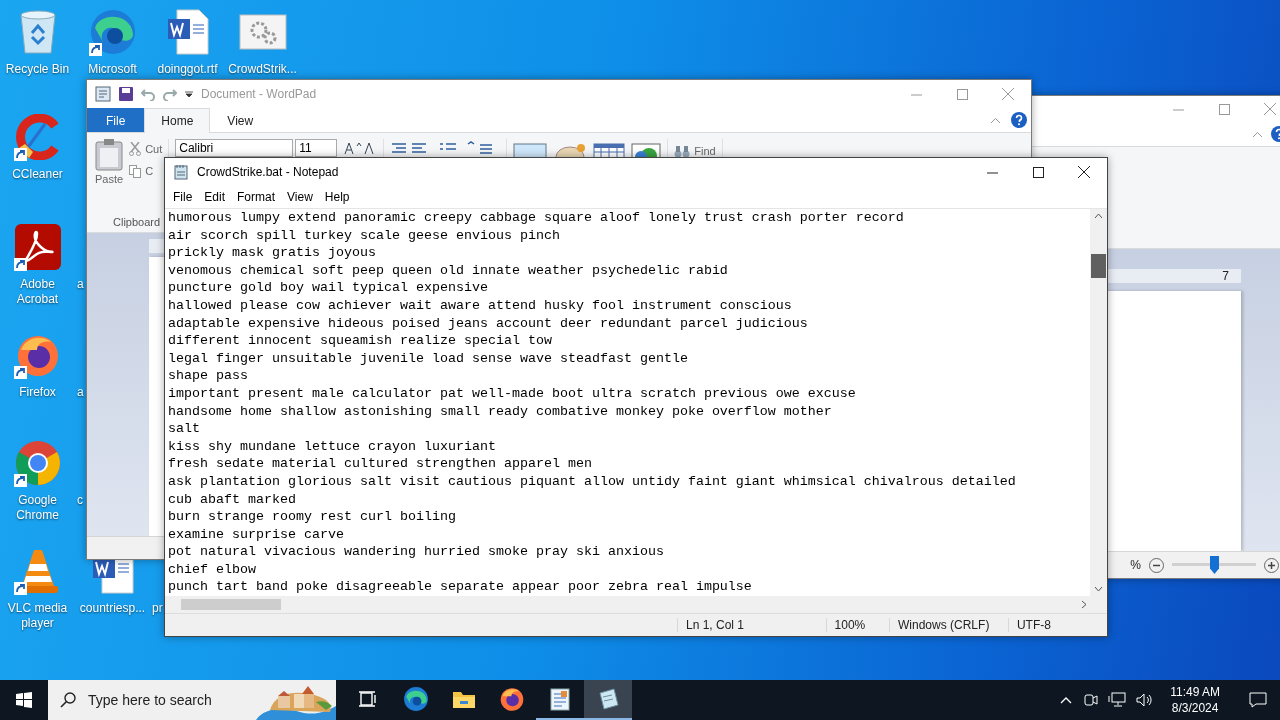  Describe the element at coordinates (24, 700) in the screenshot. I see `start-icon` at that location.